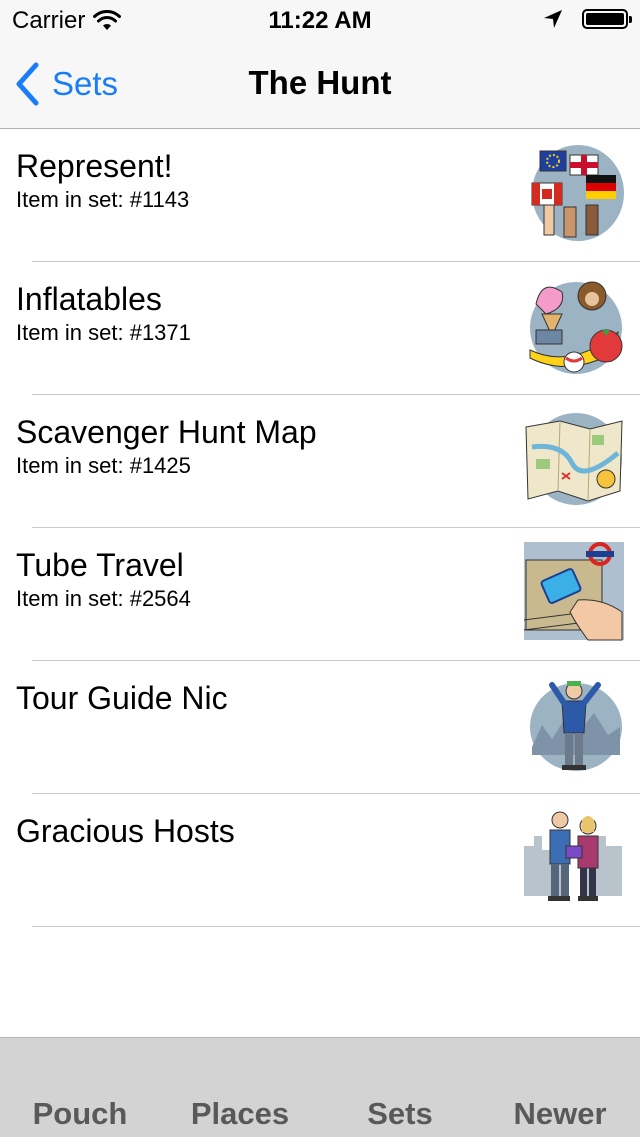 The image size is (640, 1137). I want to click on list-item-subtitle: Item in set: #2564, so click(103, 598).